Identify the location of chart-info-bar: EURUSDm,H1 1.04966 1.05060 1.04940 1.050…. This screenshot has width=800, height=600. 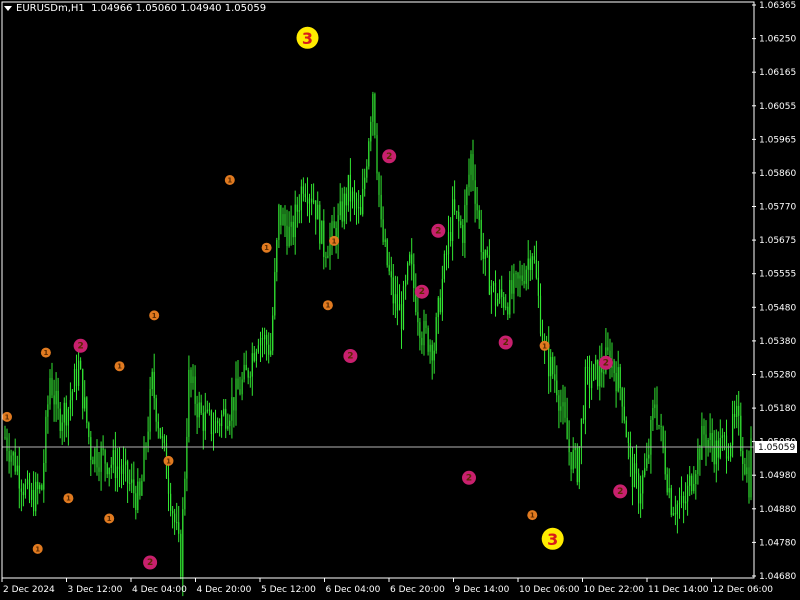
(135, 9).